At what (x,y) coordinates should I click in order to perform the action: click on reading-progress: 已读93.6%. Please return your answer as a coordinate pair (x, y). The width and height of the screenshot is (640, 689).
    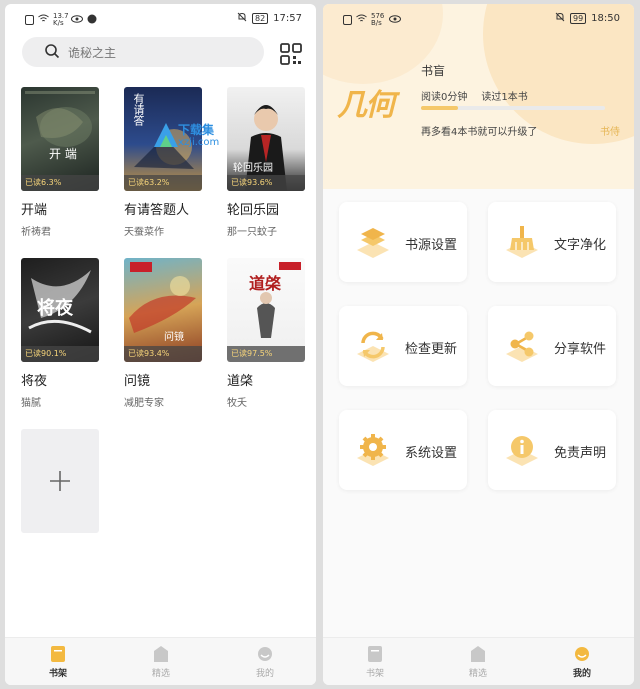
    Looking at the image, I should click on (266, 183).